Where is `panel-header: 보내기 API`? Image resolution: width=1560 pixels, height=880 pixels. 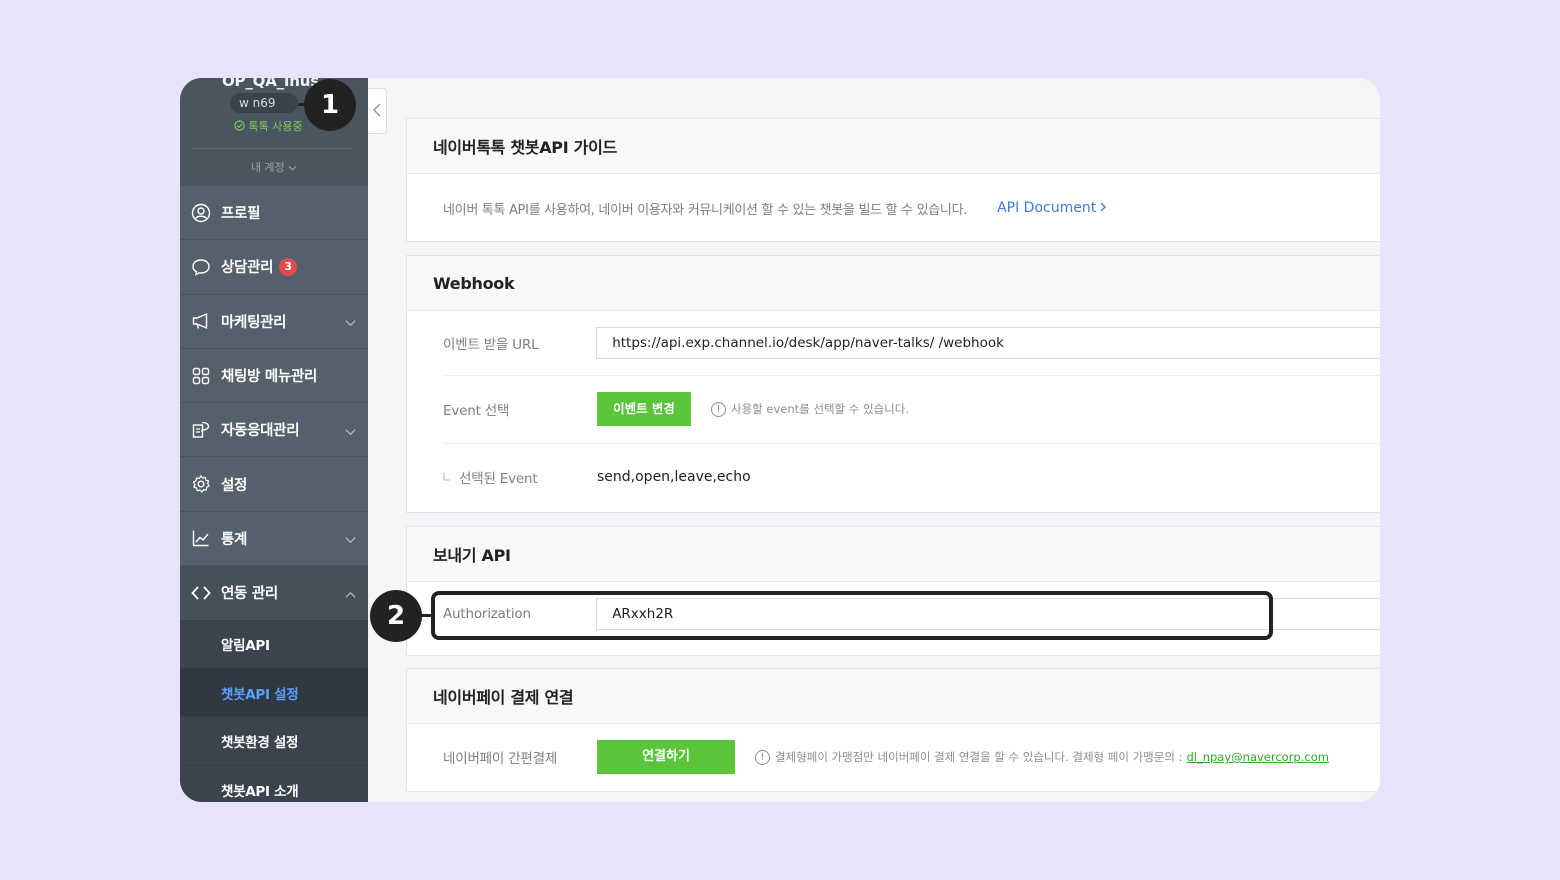 panel-header: 보내기 API is located at coordinates (893, 554).